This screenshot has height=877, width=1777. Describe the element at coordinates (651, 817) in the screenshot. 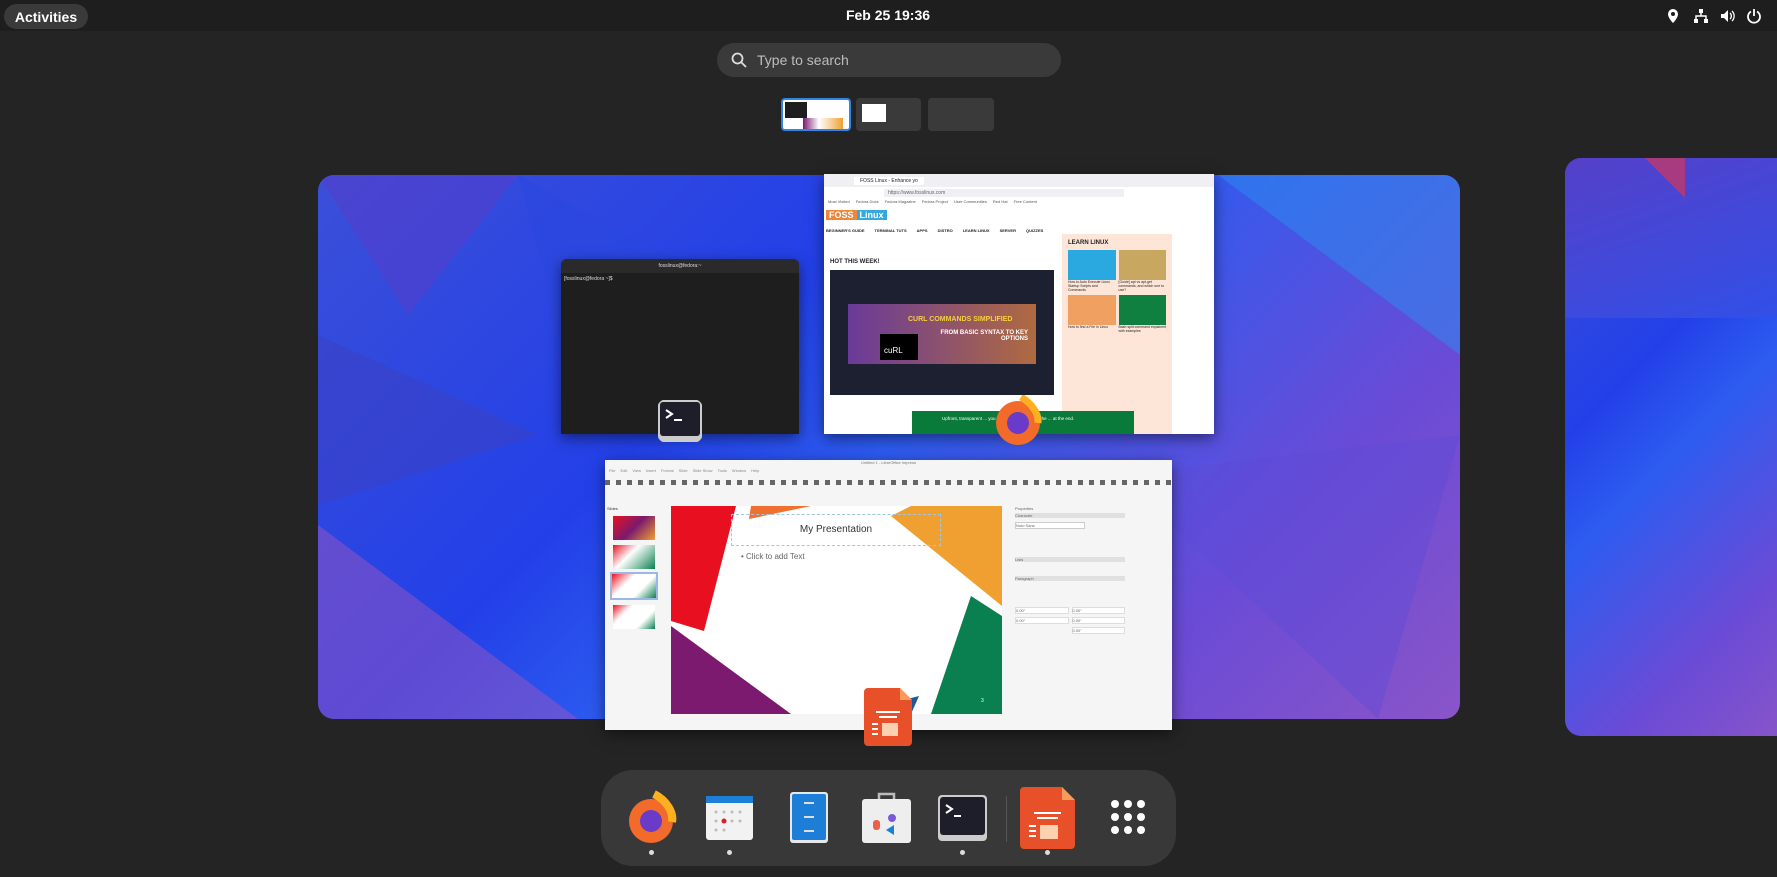

I see `firefox-icon` at that location.